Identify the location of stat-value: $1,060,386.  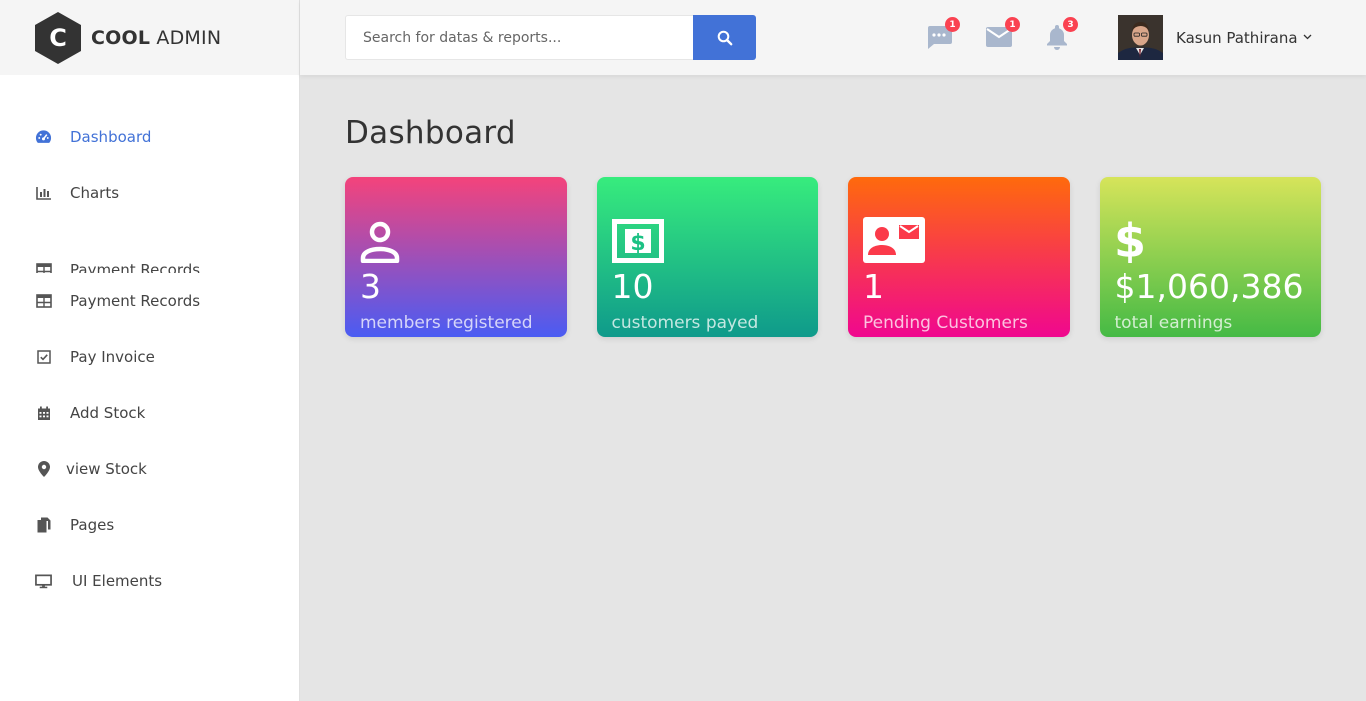
(1209, 286).